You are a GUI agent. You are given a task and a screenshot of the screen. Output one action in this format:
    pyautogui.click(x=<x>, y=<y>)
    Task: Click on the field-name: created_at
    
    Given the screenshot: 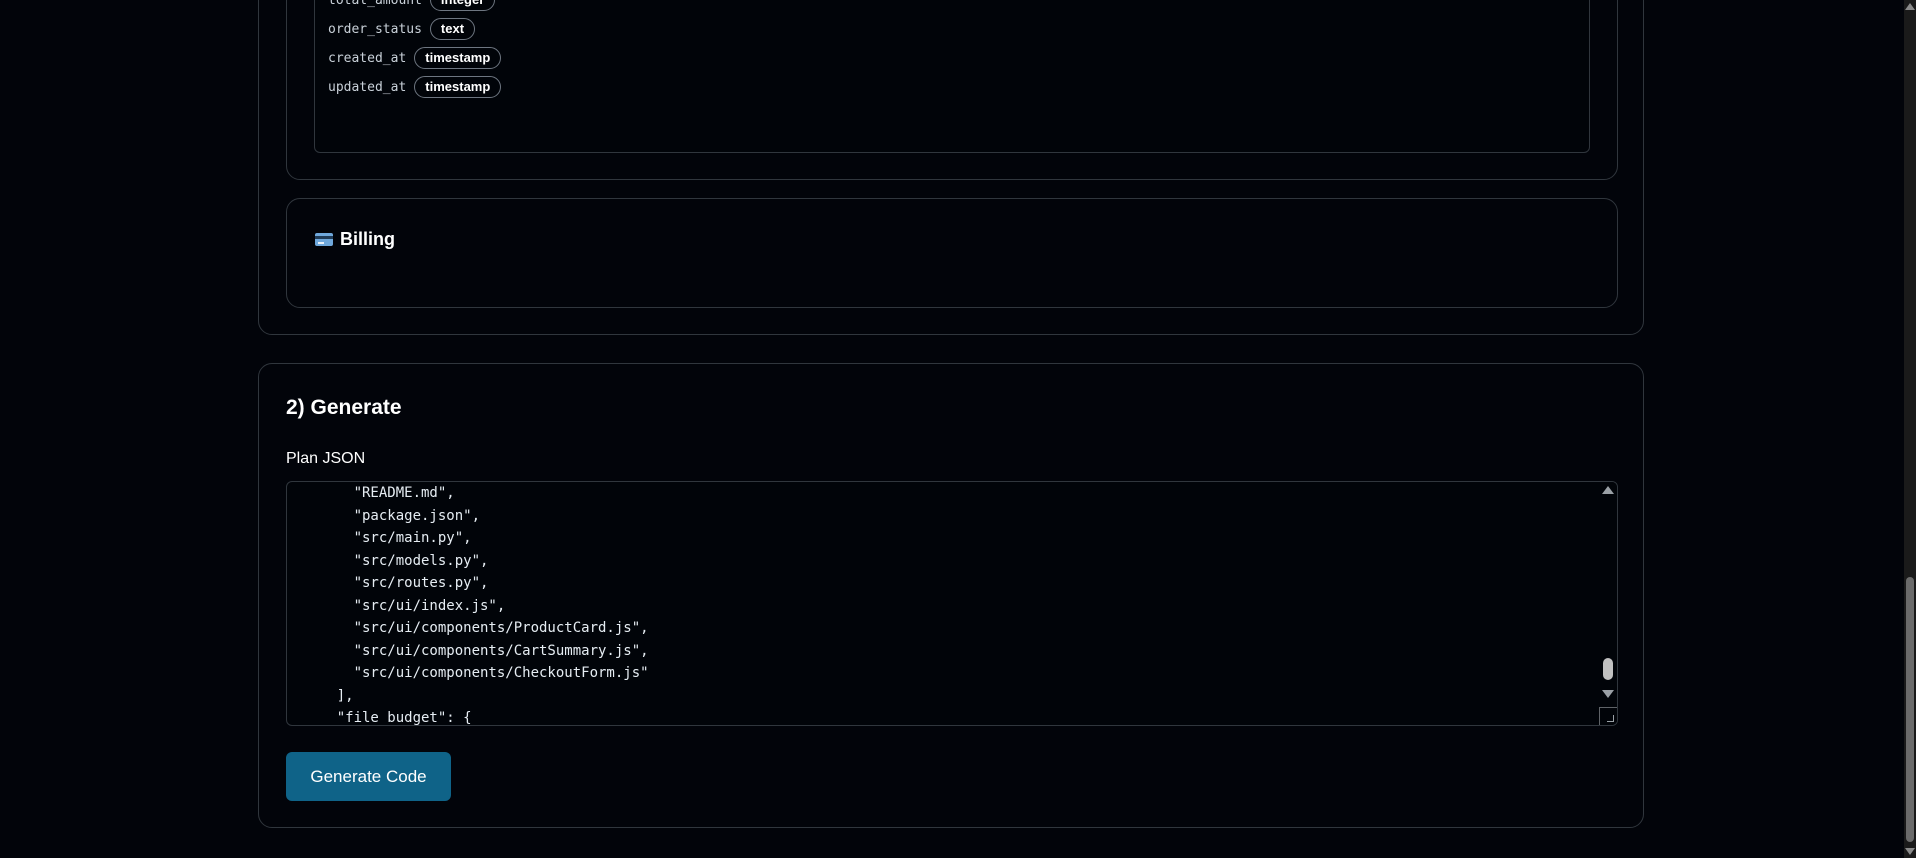 What is the action you would take?
    pyautogui.click(x=367, y=58)
    